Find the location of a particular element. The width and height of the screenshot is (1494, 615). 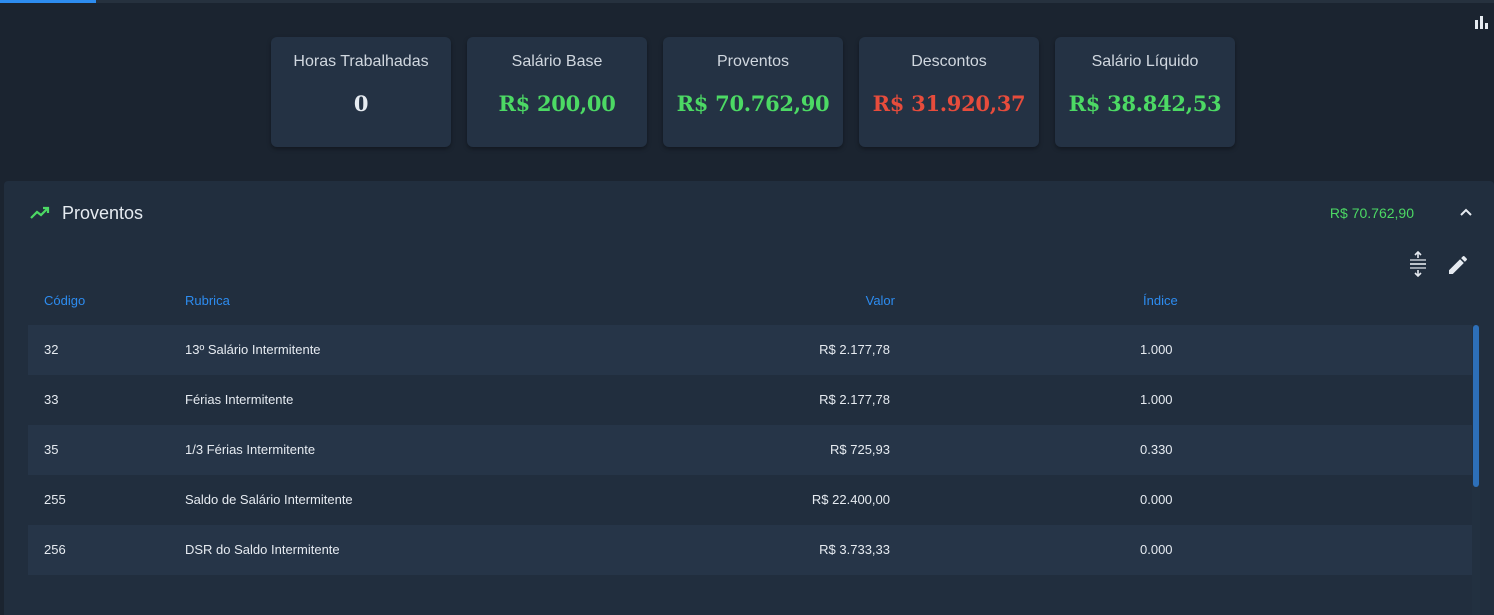

cell-rubrica: 1/3 Férias Intermitente is located at coordinates (250, 449).